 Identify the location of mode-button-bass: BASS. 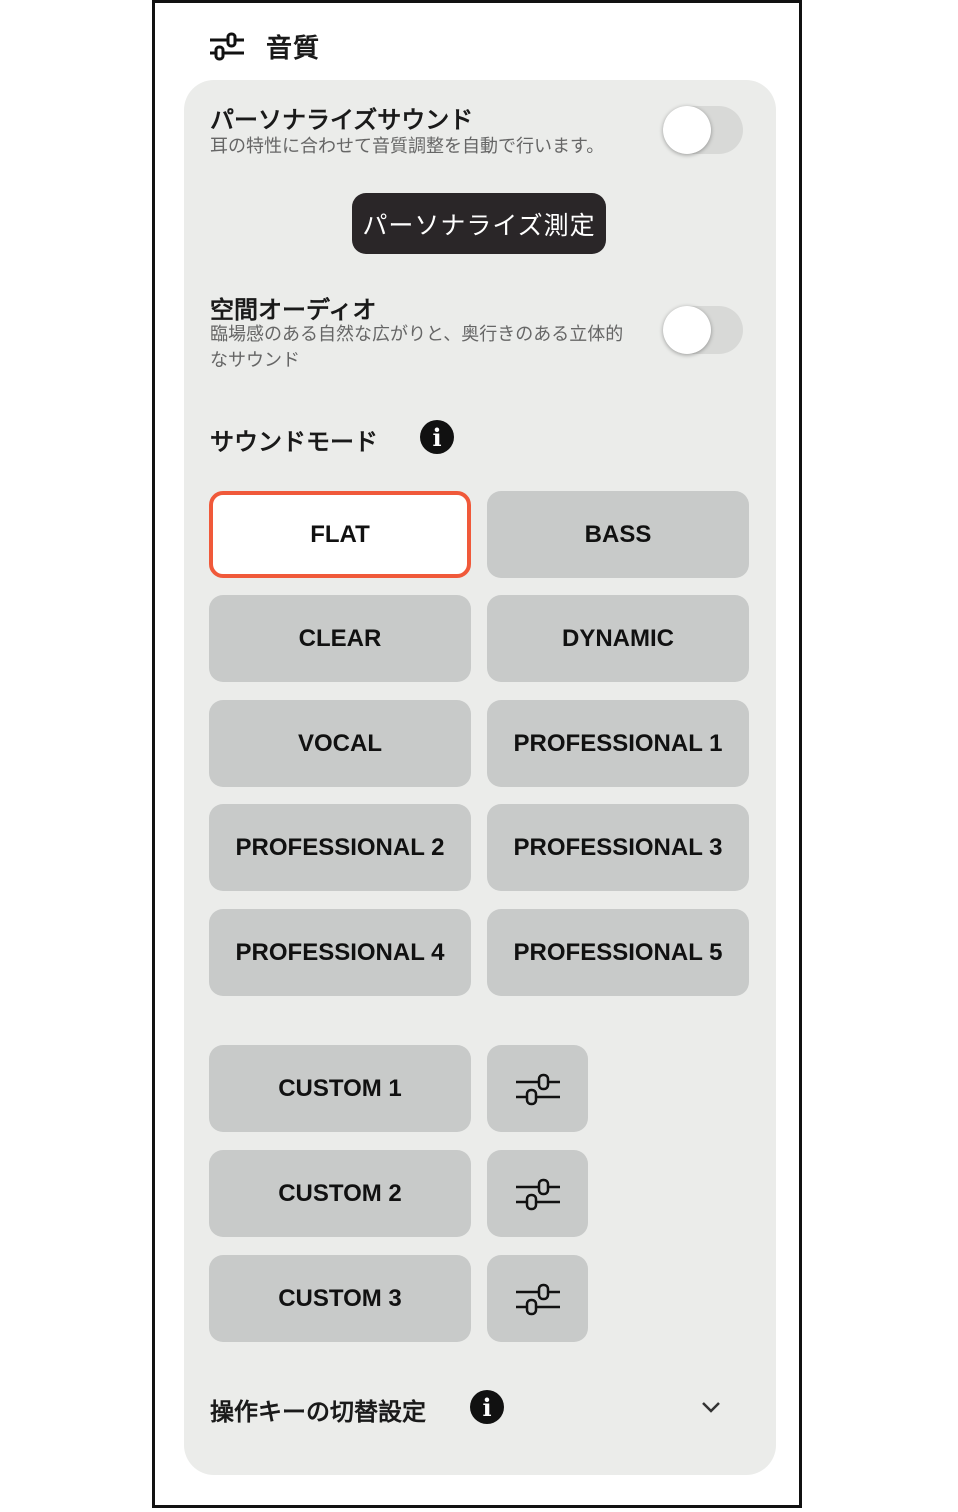
(618, 534).